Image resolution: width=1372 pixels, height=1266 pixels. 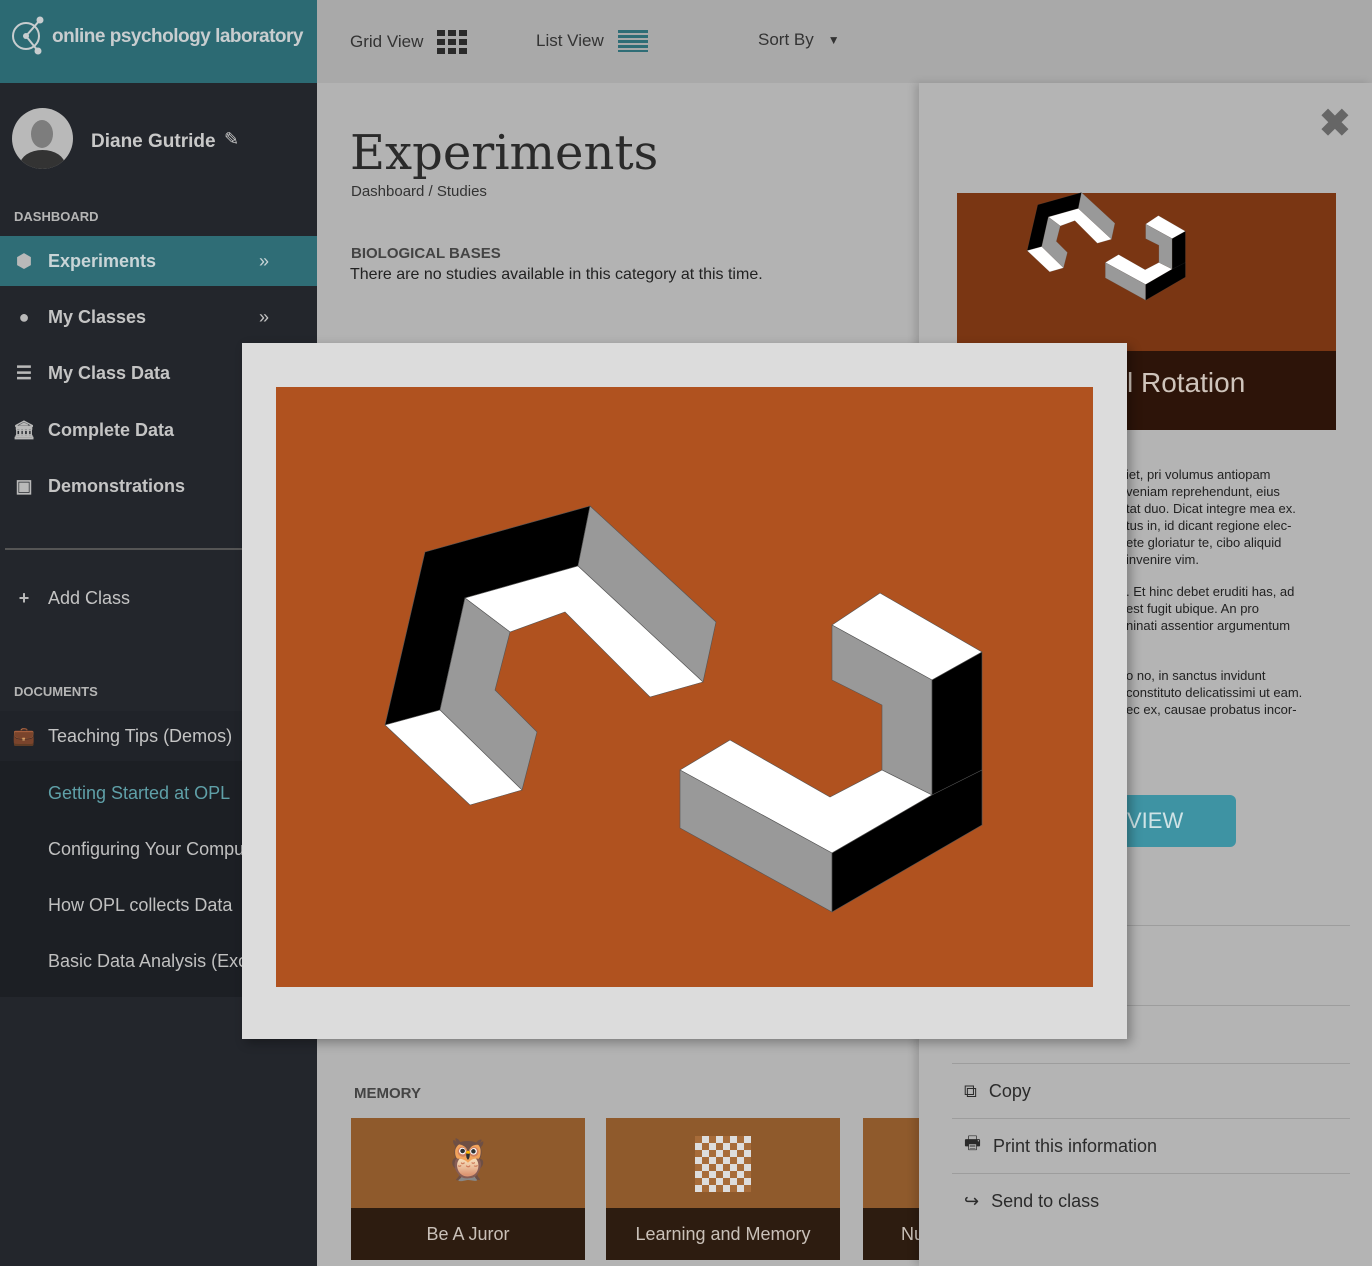 What do you see at coordinates (111, 429) in the screenshot?
I see `sidebar-item-label: Complete Data` at bounding box center [111, 429].